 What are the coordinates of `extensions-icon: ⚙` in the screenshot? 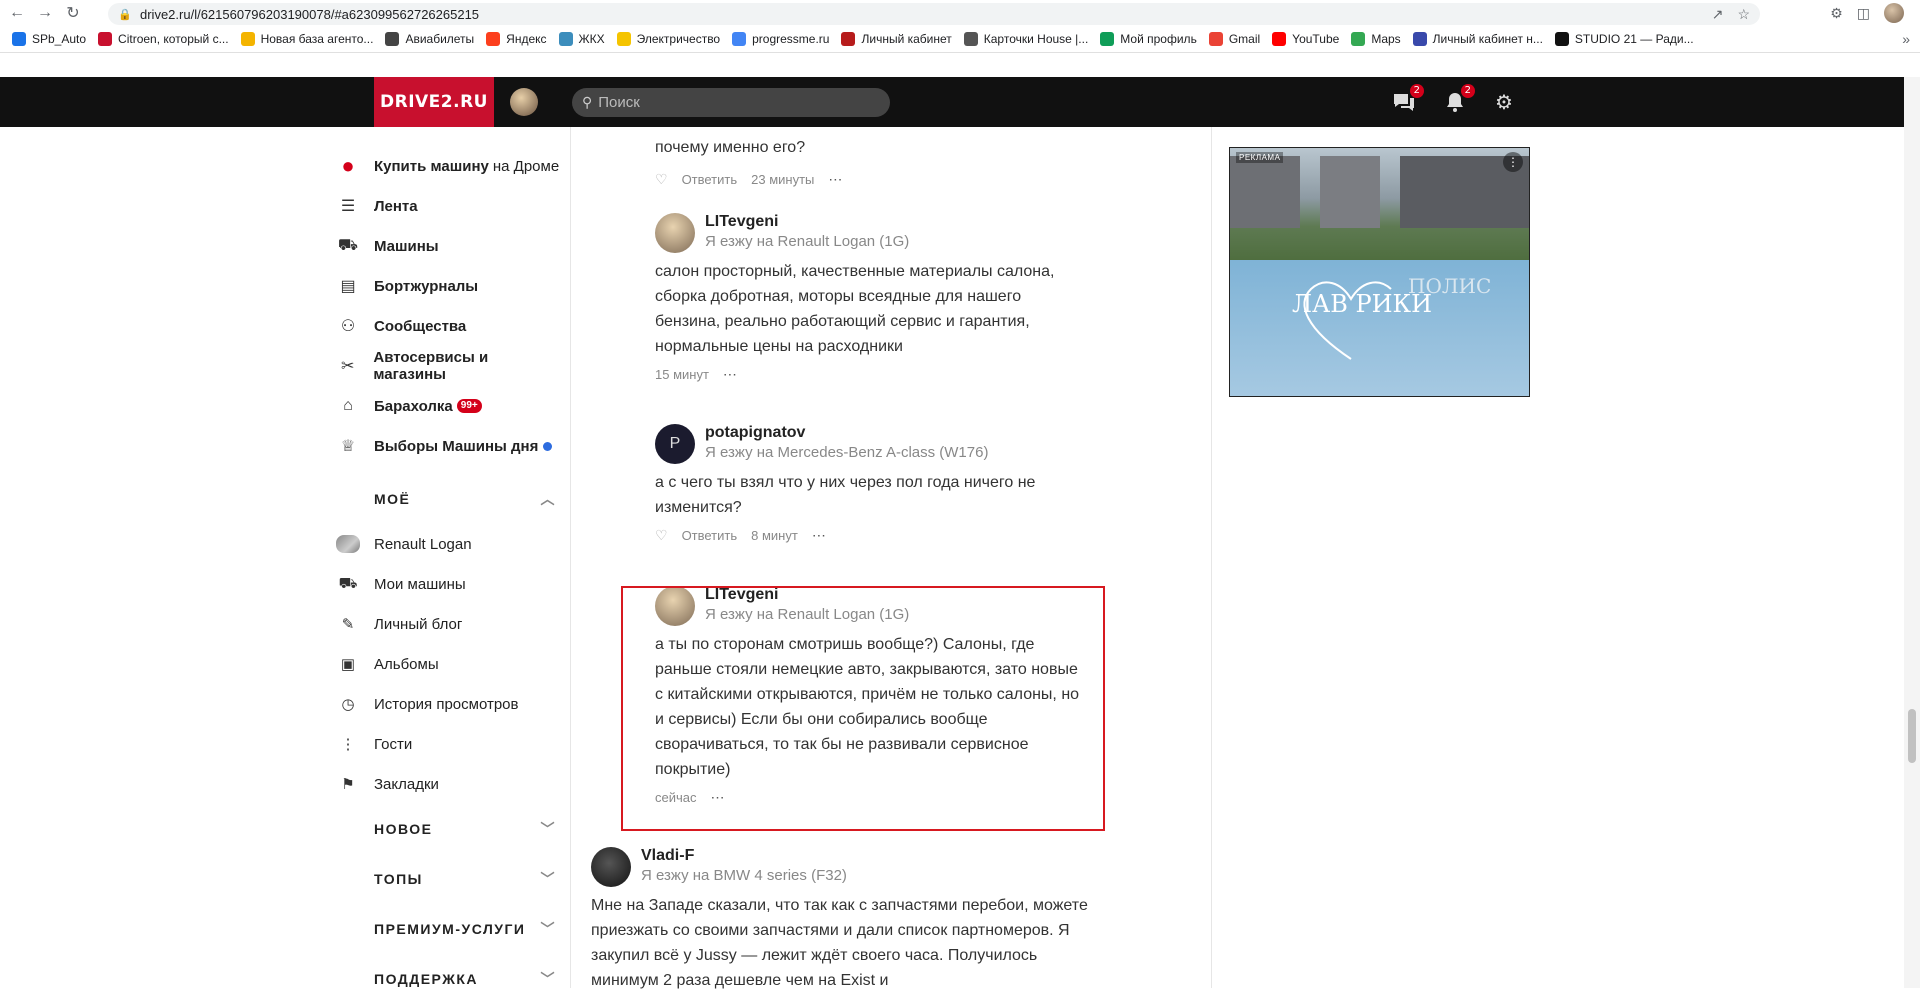 It's located at (1836, 13).